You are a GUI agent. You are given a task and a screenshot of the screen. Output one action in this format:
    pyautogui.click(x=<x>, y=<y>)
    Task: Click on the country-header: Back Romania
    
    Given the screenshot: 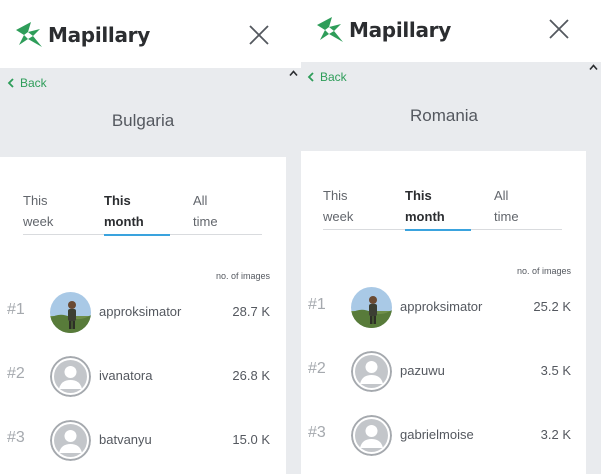 What is the action you would take?
    pyautogui.click(x=444, y=106)
    